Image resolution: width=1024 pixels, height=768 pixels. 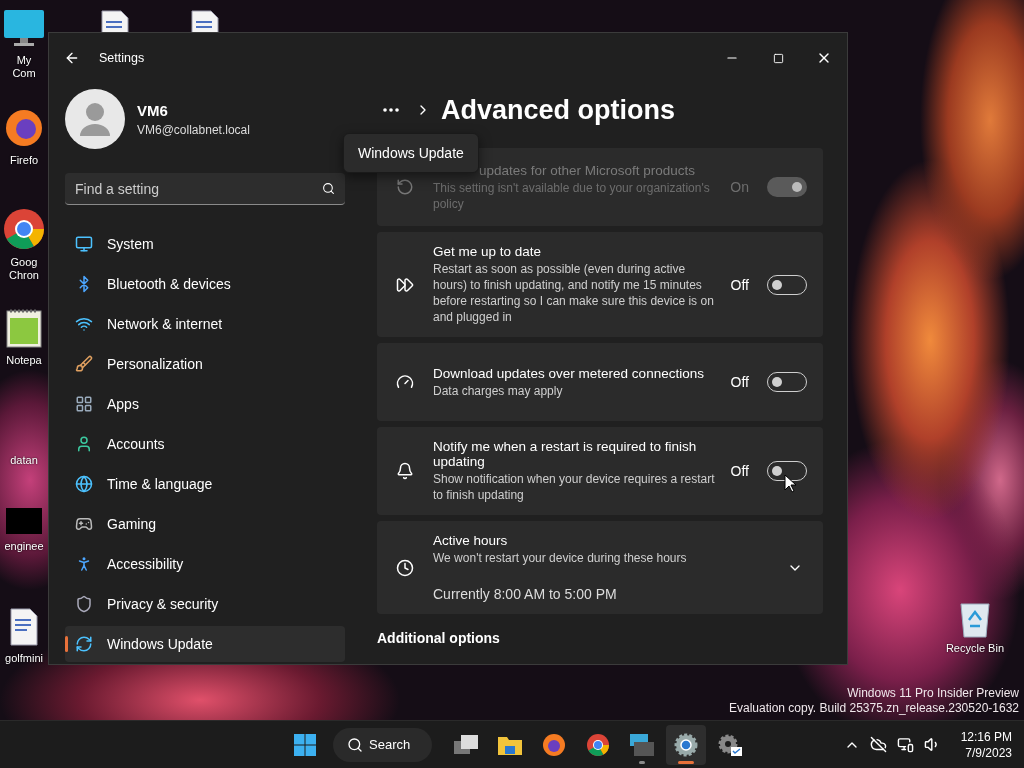 I want to click on setting-title: Active hours, so click(x=471, y=540).